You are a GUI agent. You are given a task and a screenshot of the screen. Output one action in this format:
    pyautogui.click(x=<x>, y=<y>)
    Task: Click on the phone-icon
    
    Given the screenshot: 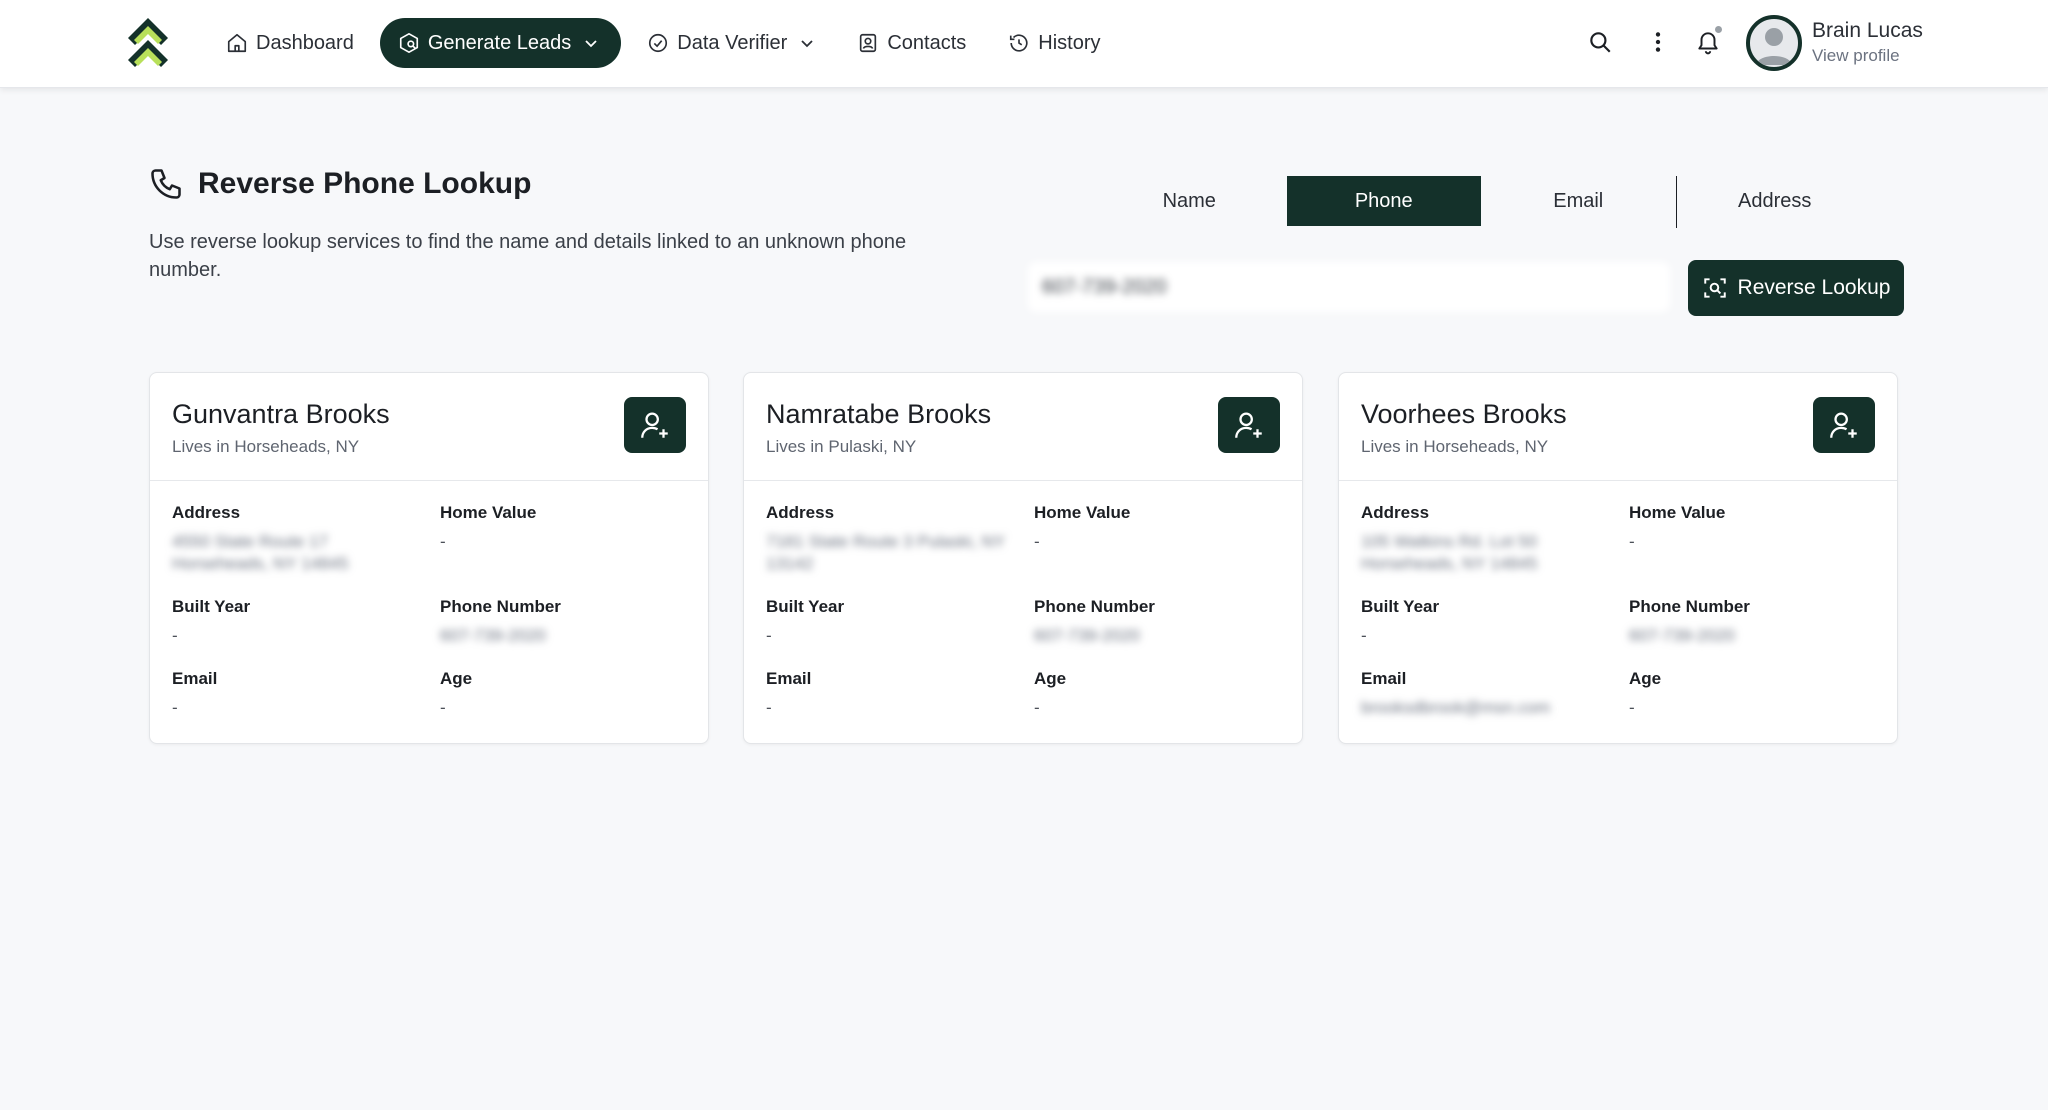 What is the action you would take?
    pyautogui.click(x=166, y=184)
    